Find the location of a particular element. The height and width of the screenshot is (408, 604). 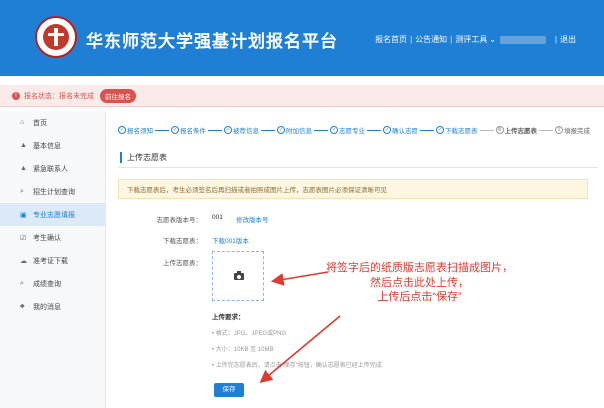

step-label: 报名条件 is located at coordinates (193, 131).